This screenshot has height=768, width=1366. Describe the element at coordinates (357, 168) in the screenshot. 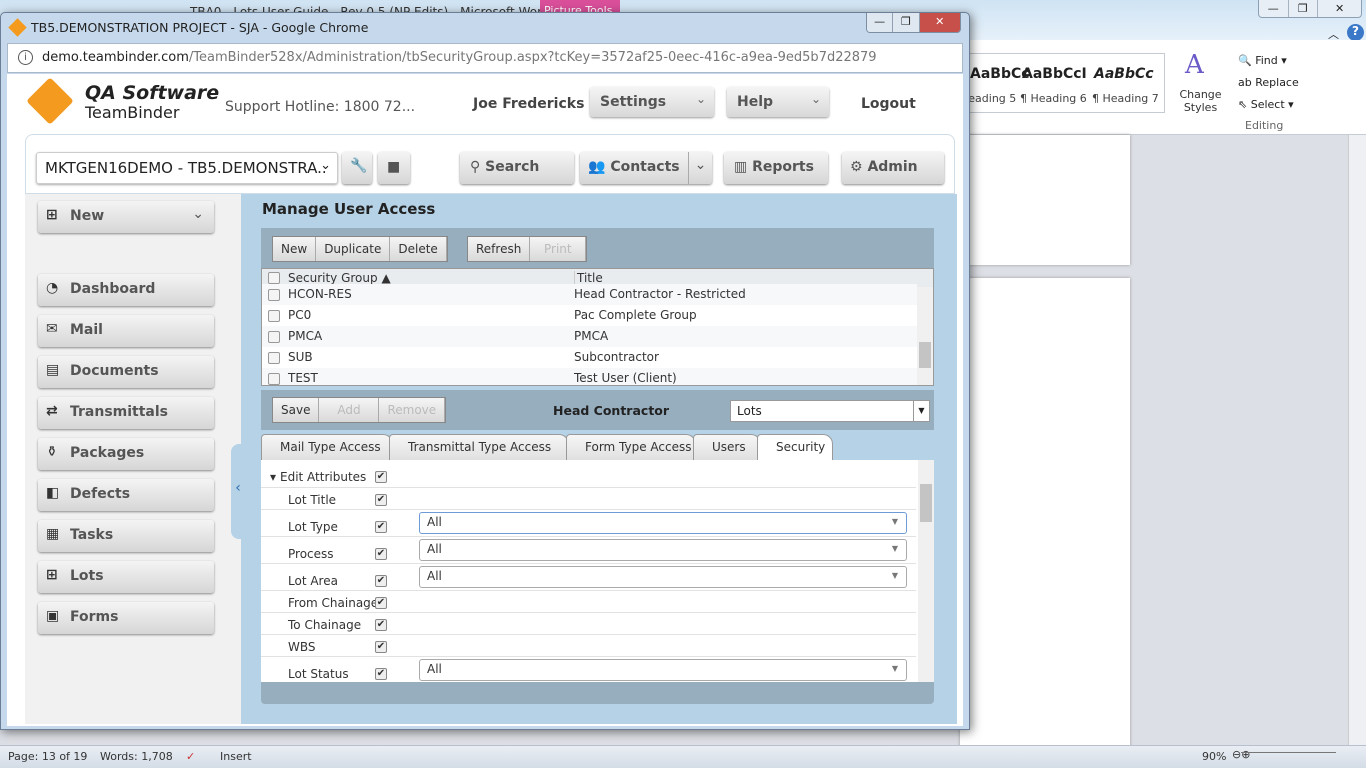

I see `wrench-icon: 🔧` at that location.